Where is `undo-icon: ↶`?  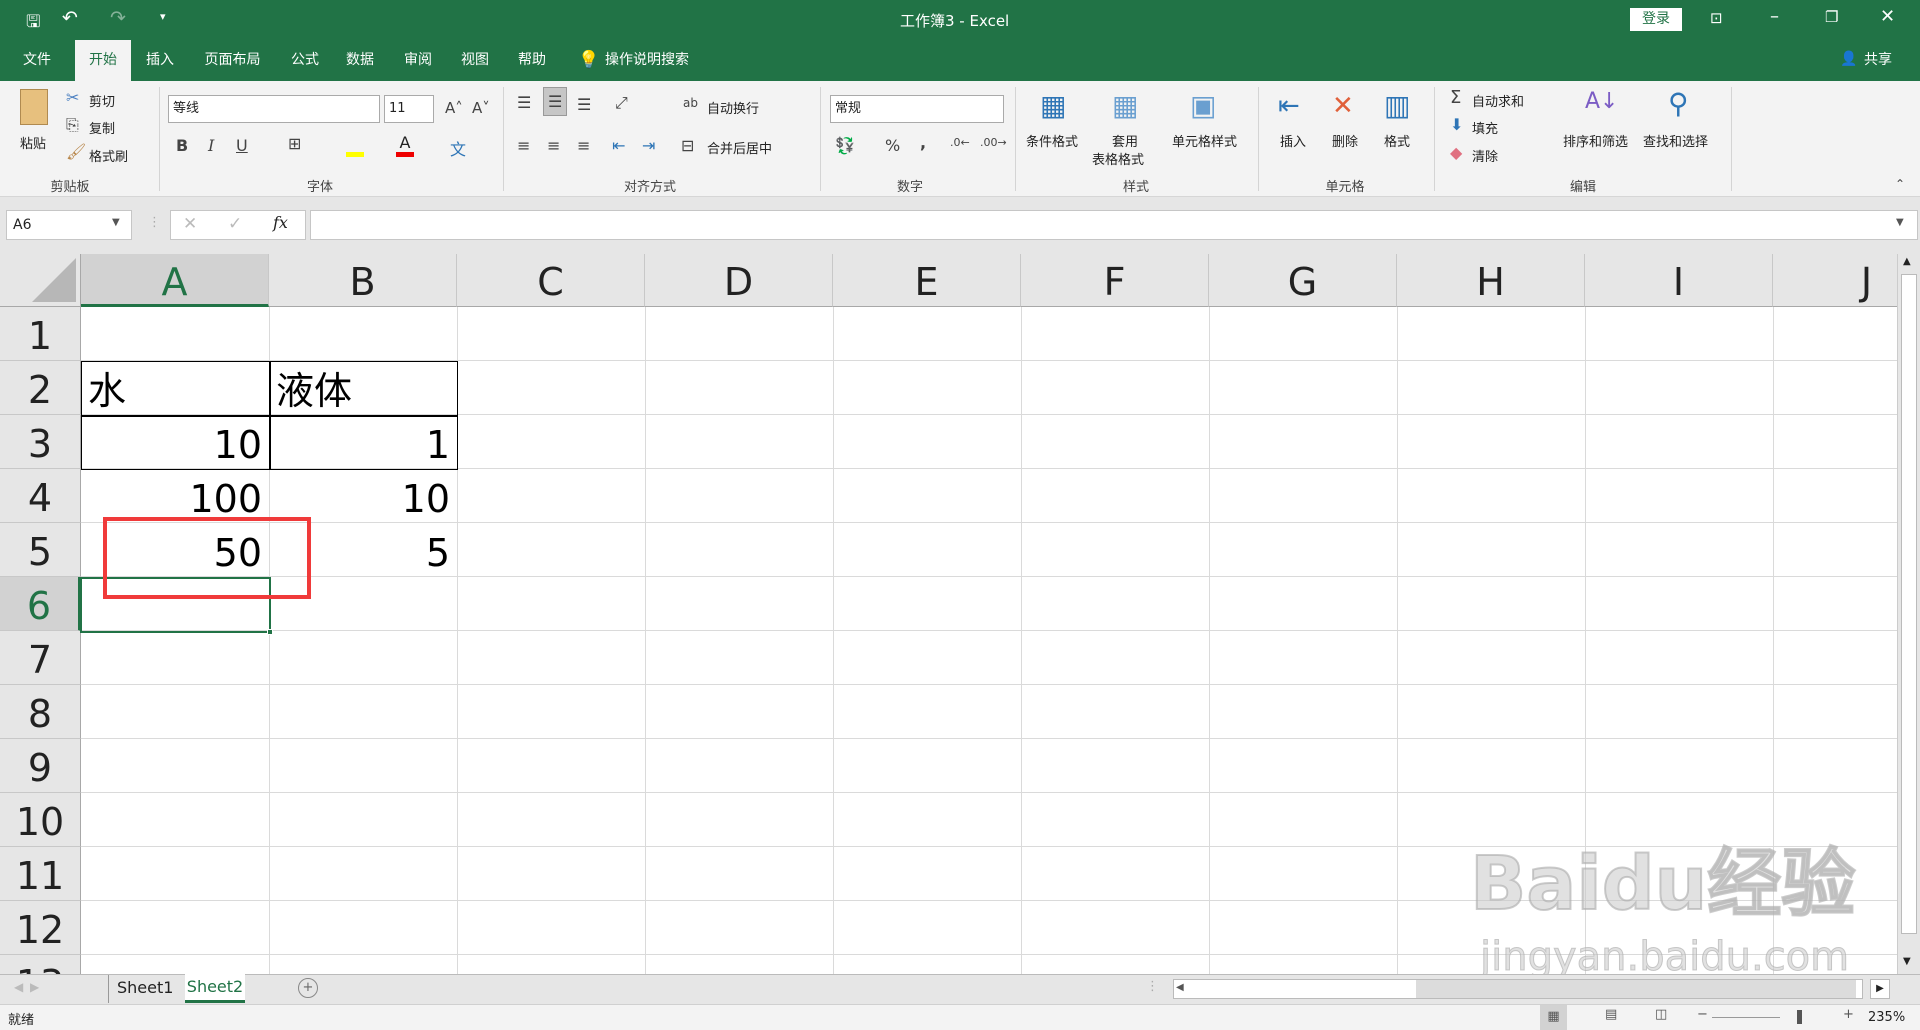 undo-icon: ↶ is located at coordinates (70, 18).